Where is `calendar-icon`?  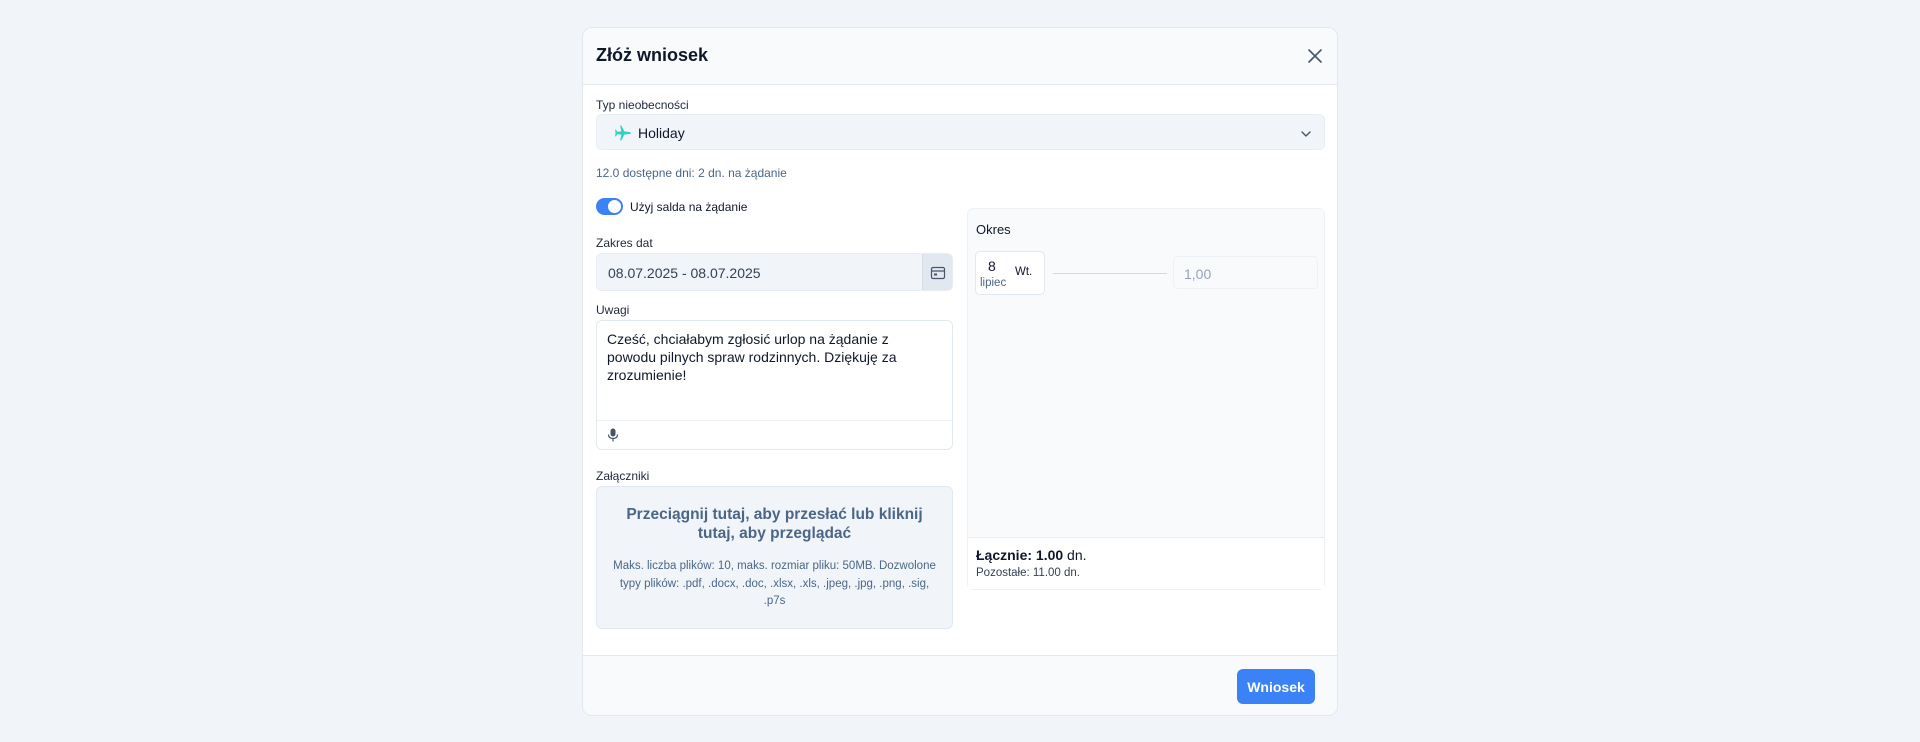
calendar-icon is located at coordinates (937, 272).